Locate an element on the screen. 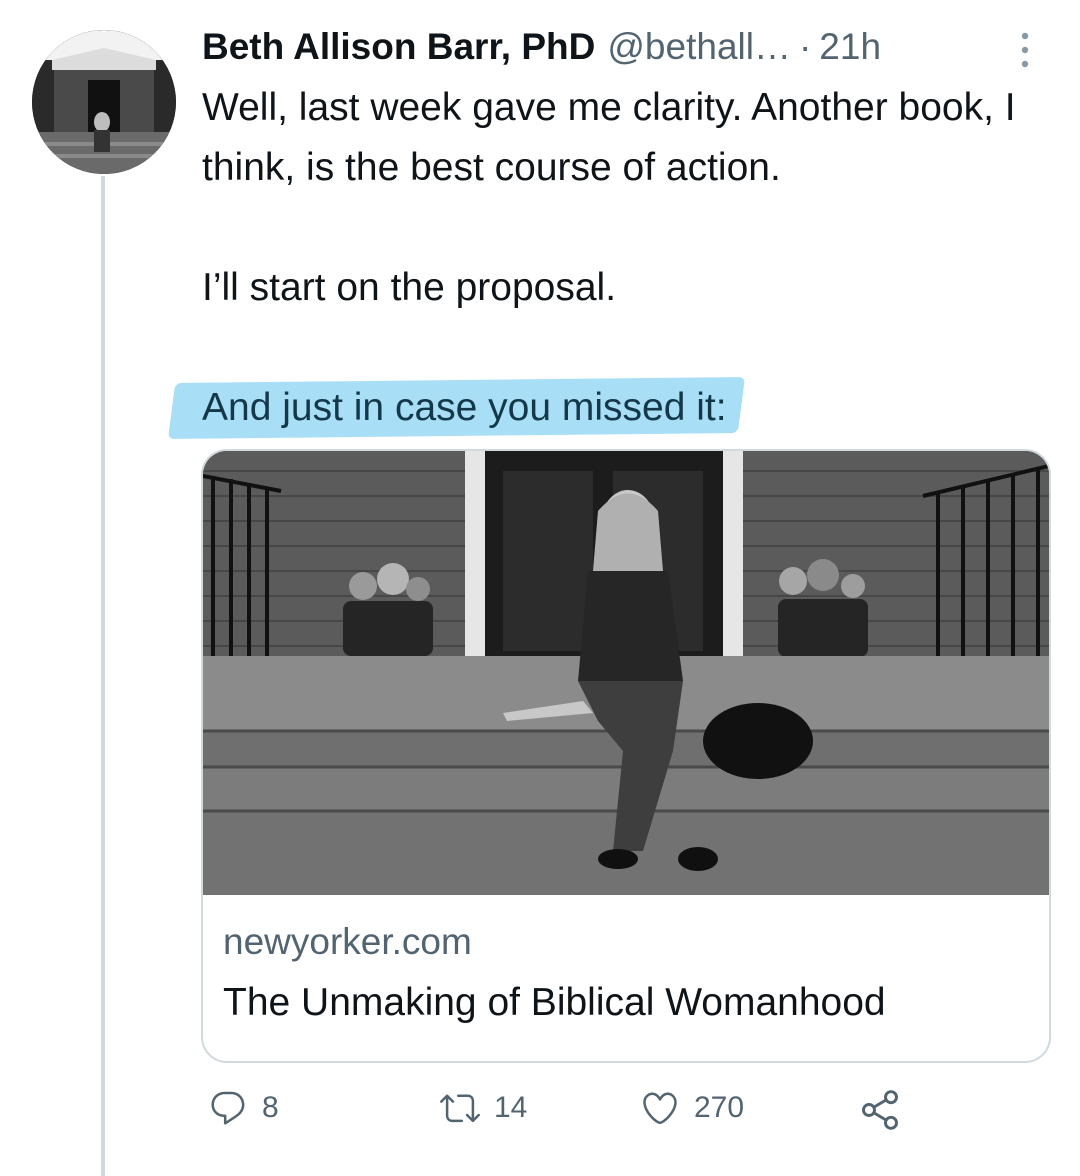  author-name: Beth Allison Barr, PhD is located at coordinates (398, 47).